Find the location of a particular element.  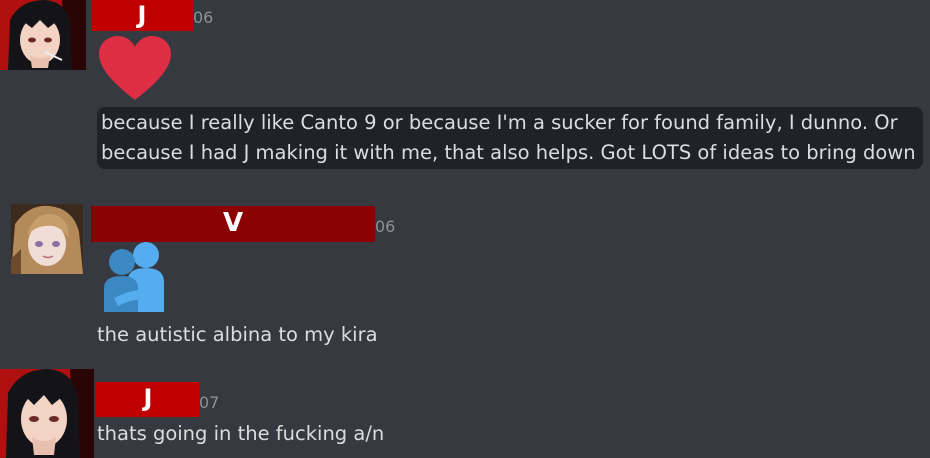

message-timestamp: 07 is located at coordinates (209, 402).